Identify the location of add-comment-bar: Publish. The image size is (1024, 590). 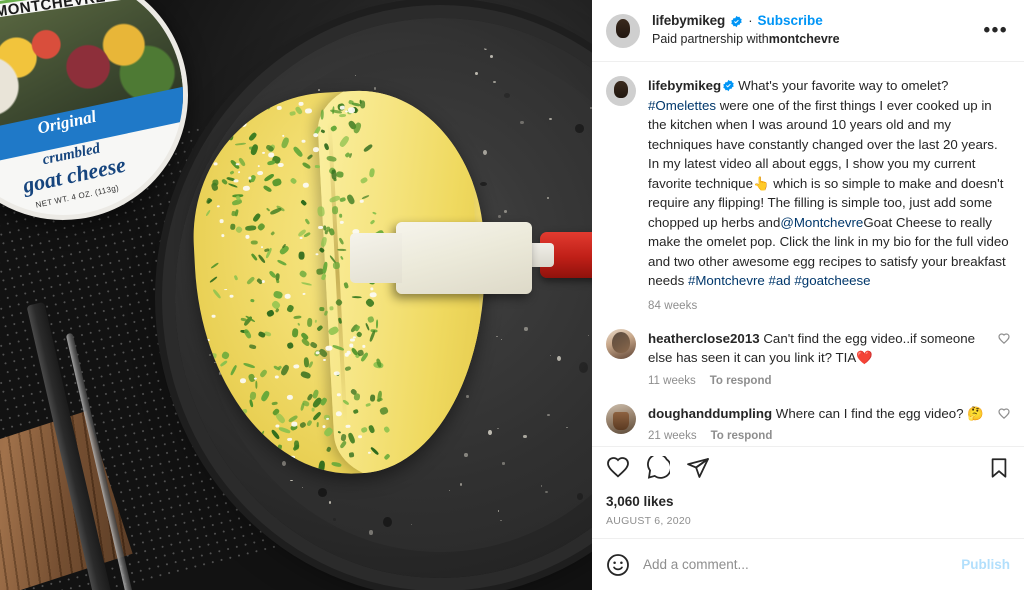
(808, 564).